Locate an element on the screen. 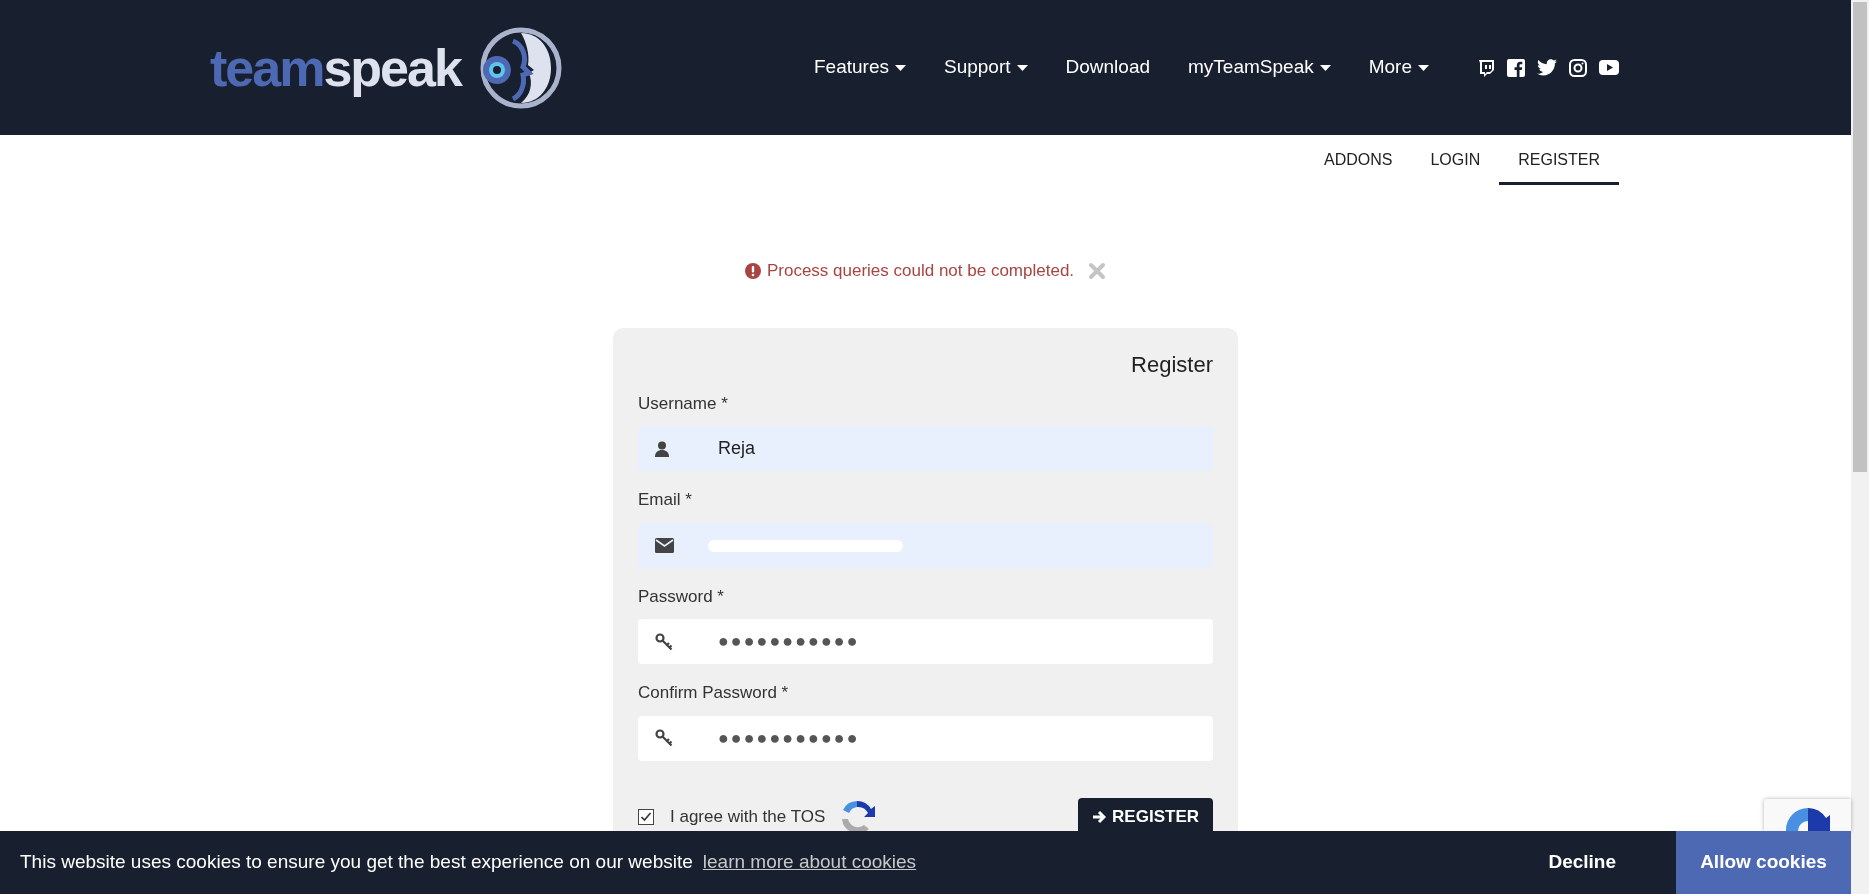 The width and height of the screenshot is (1869, 894). allow-cookies-button: Allow cookies is located at coordinates (1763, 862).